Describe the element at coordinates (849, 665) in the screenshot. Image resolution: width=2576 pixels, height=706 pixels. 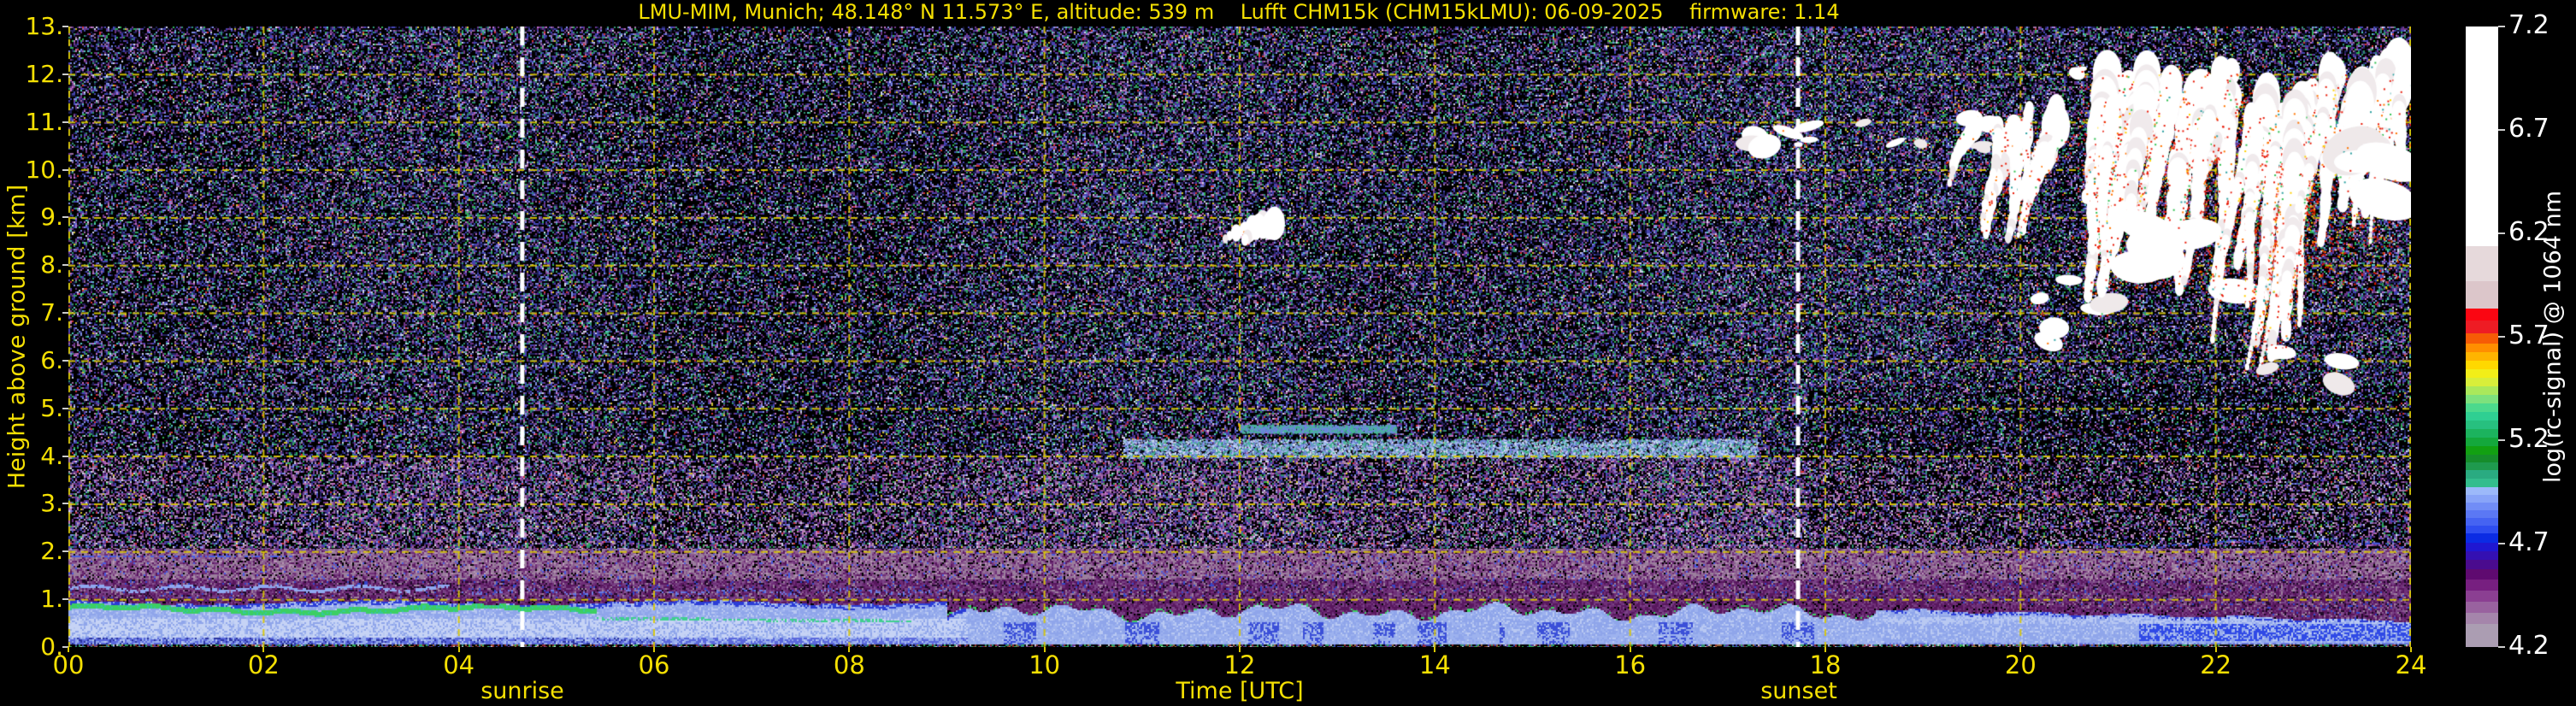
I see `x-tick-label: 08` at that location.